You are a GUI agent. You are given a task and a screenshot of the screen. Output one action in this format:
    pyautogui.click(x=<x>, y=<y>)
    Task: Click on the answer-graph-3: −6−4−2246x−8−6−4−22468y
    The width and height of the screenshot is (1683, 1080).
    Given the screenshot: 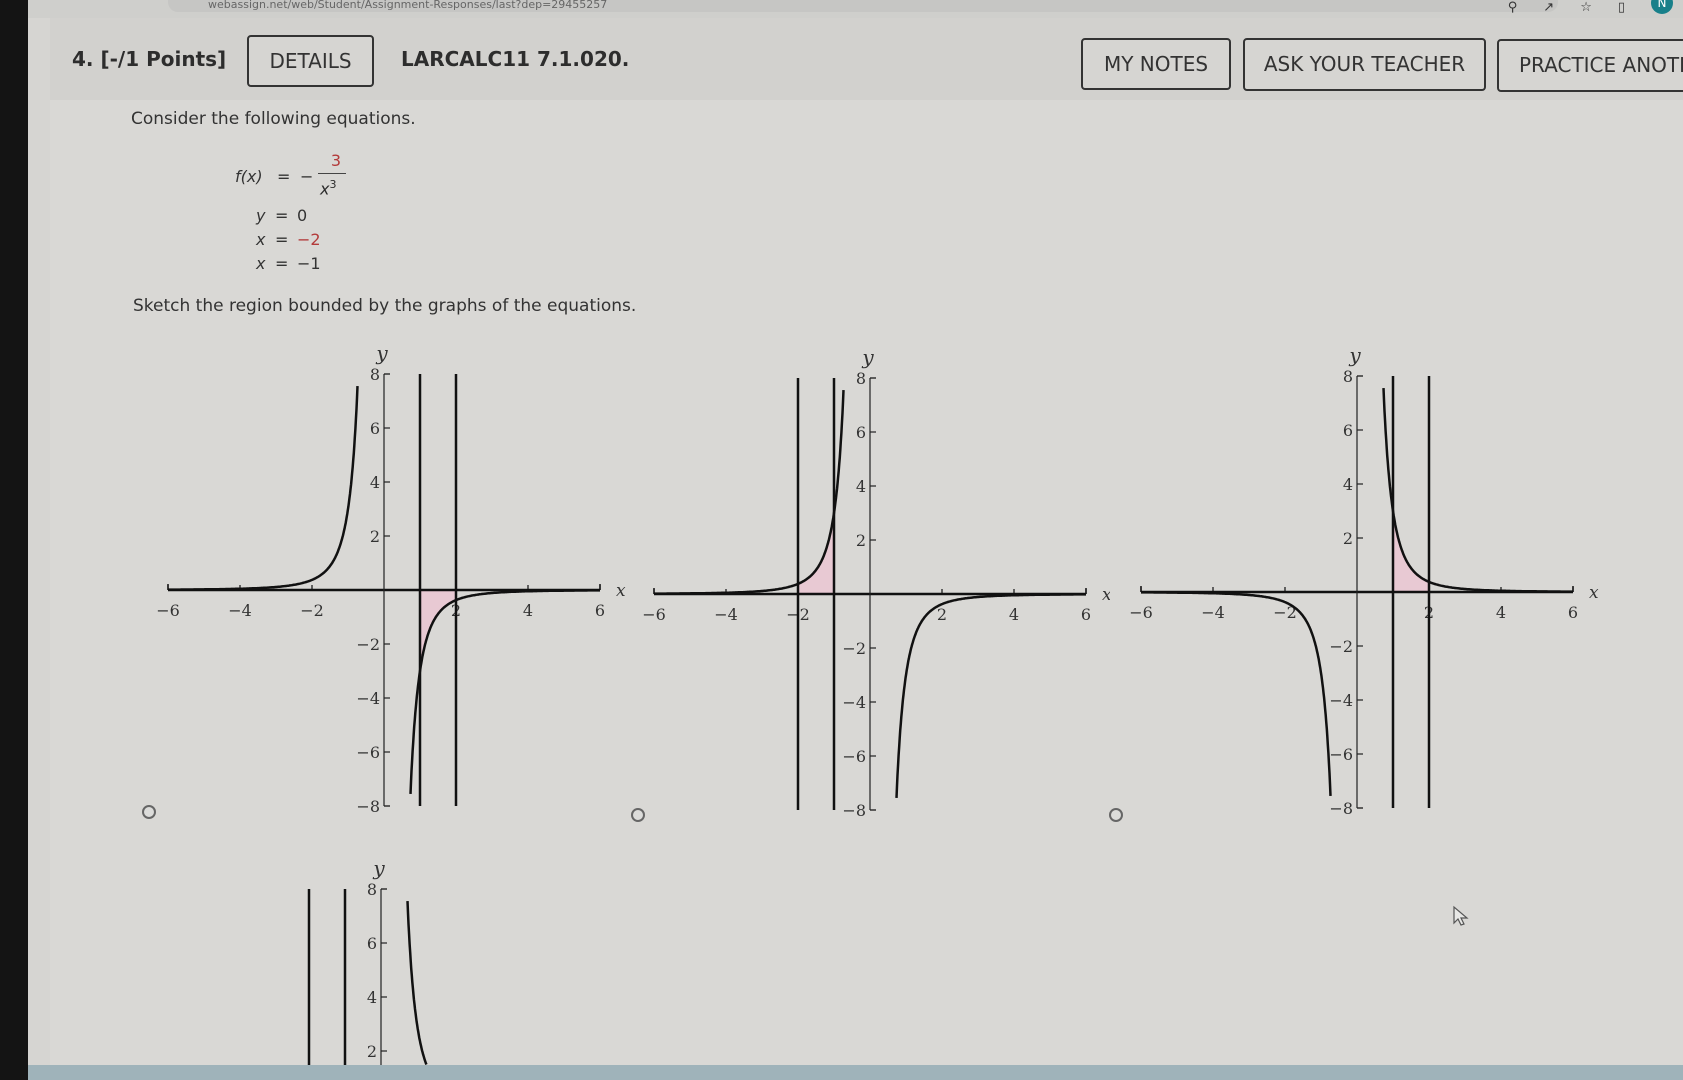 What is the action you would take?
    pyautogui.click(x=1364, y=580)
    